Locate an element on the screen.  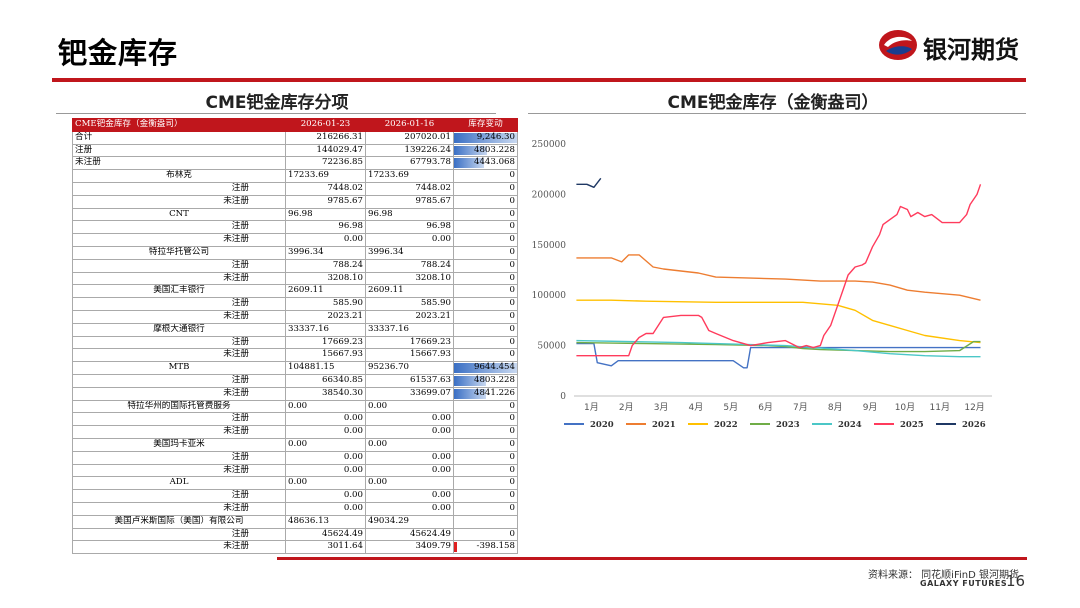
x-tick-label: 10月 is located at coordinates (905, 407).